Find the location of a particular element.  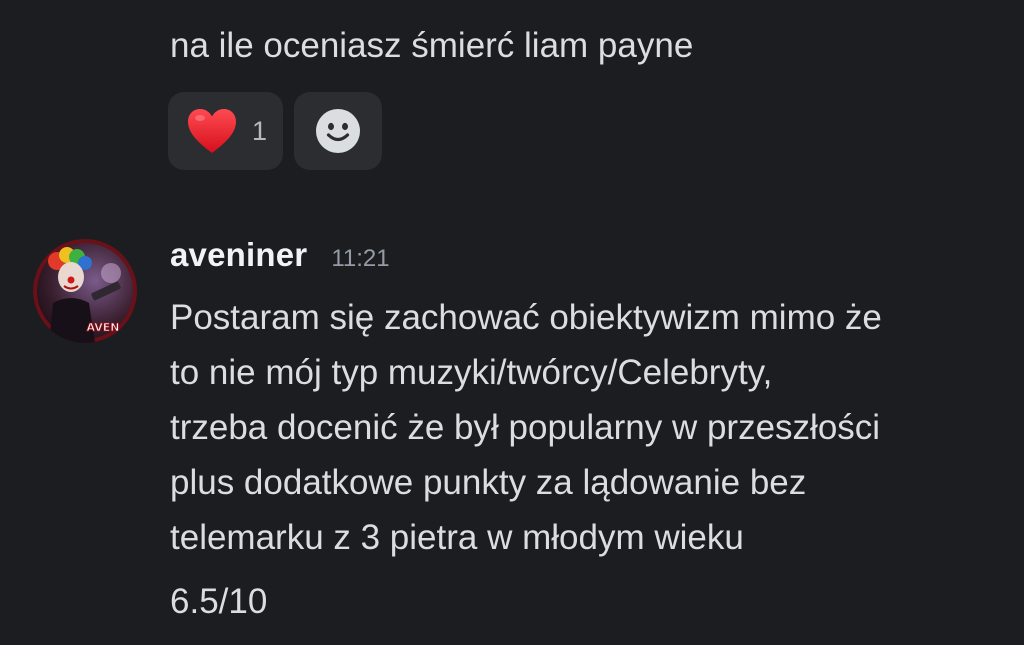

username: aveniner is located at coordinates (238, 255).